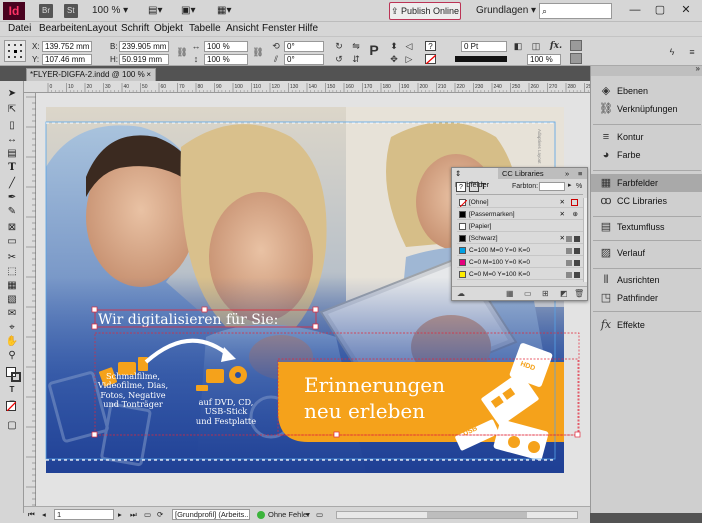 This screenshot has height=523, width=702. Describe the element at coordinates (84, 514) in the screenshot. I see `page-number-field: 1` at that location.